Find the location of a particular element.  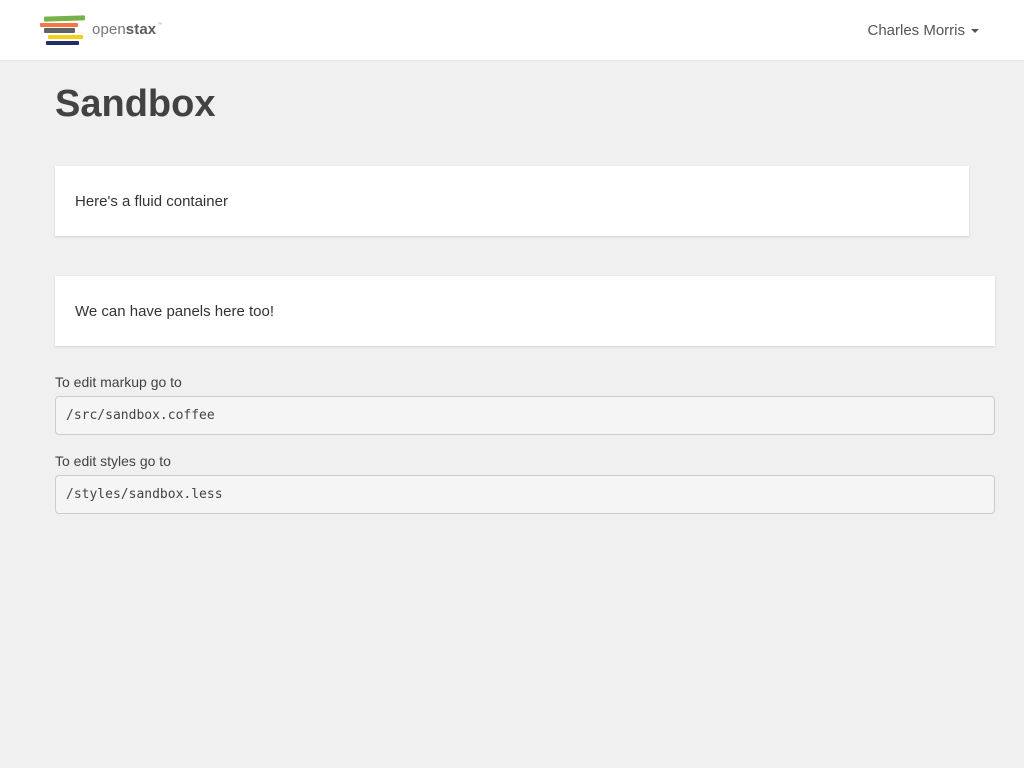

markup-path-code: /src/sandbox.coffee is located at coordinates (525, 415).